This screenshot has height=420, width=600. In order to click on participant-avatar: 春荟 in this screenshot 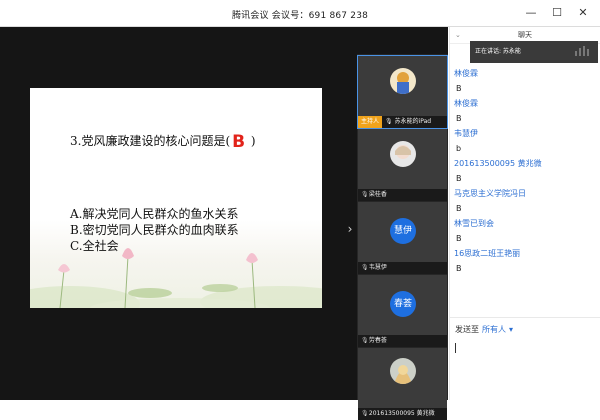, I will do `click(403, 304)`.